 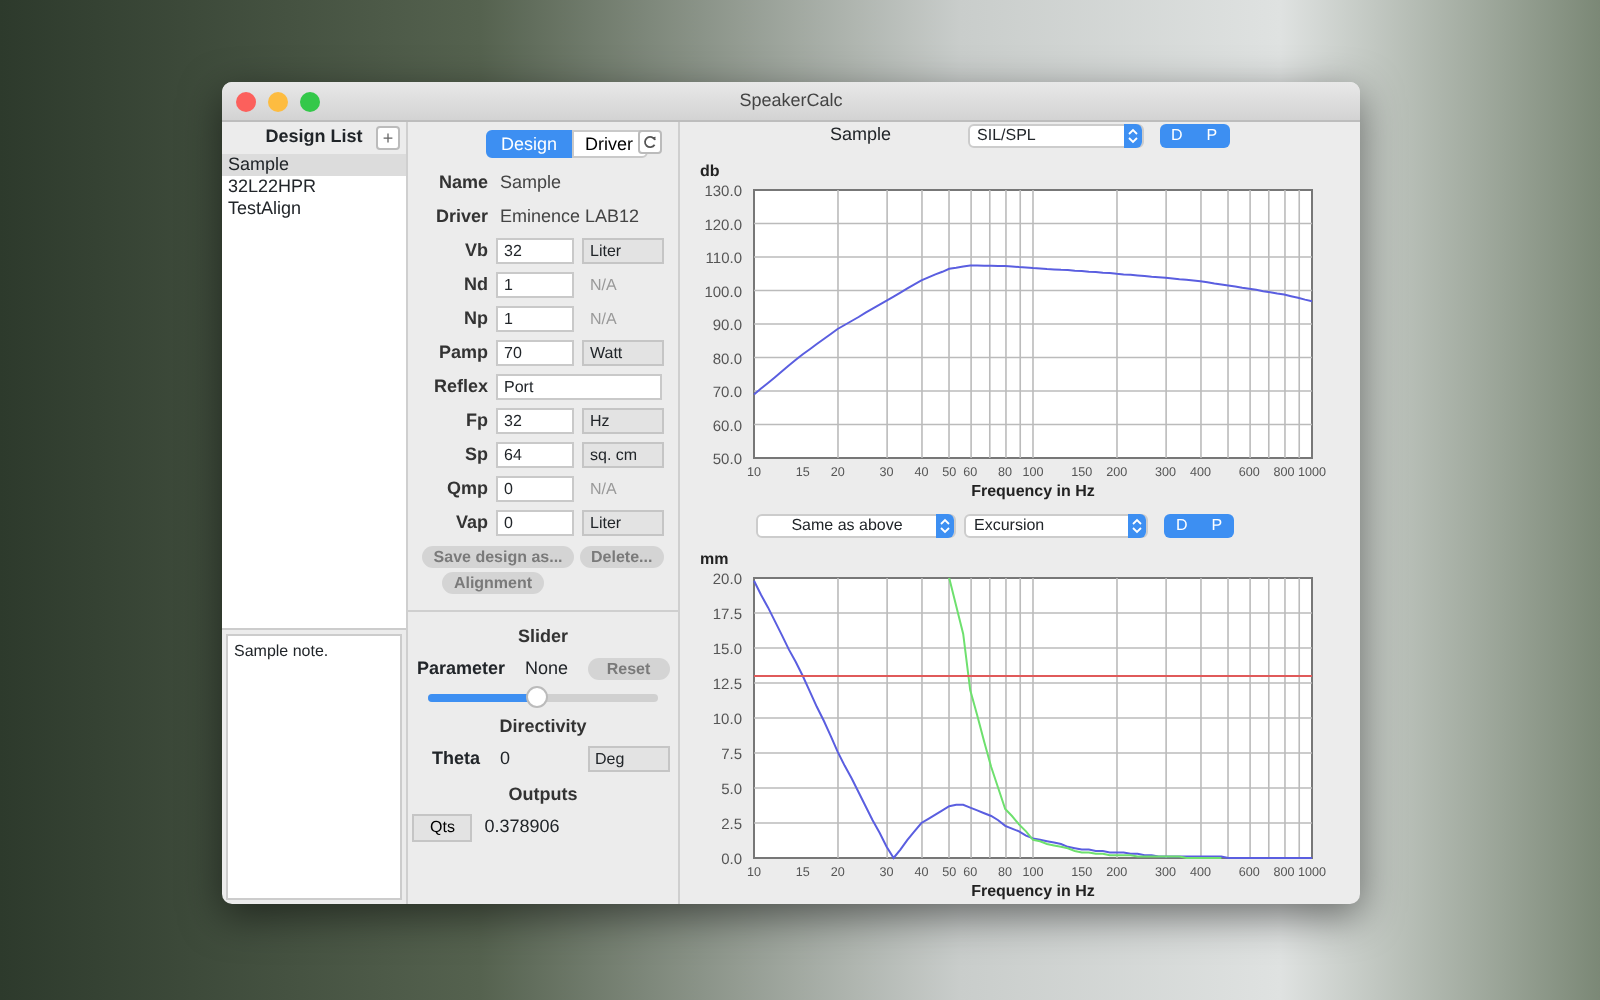 I want to click on section-title: Outputs, so click(x=543, y=794).